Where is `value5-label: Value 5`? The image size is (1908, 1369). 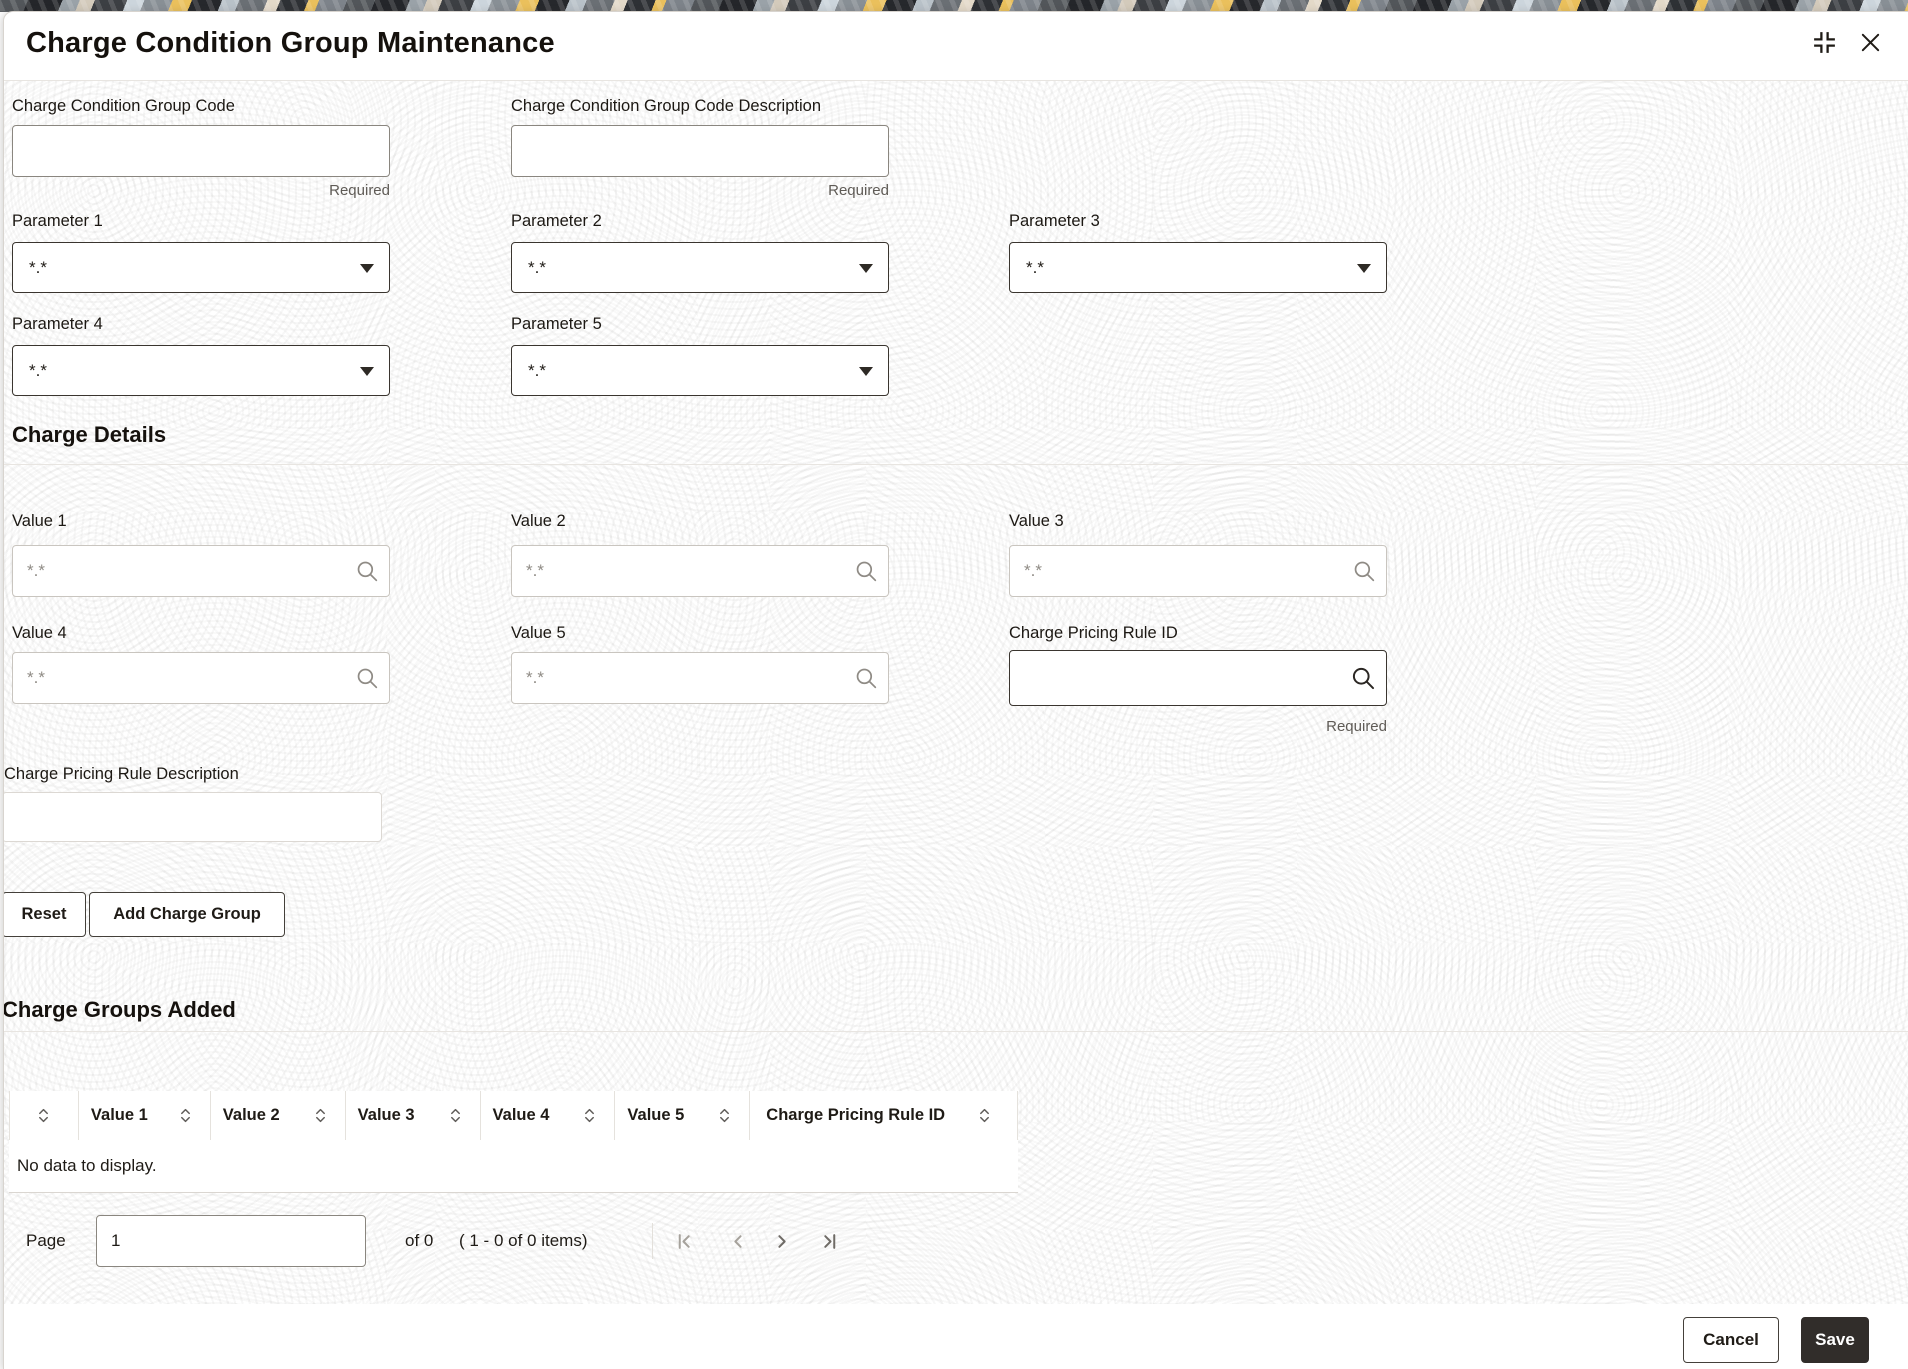 value5-label: Value 5 is located at coordinates (538, 633).